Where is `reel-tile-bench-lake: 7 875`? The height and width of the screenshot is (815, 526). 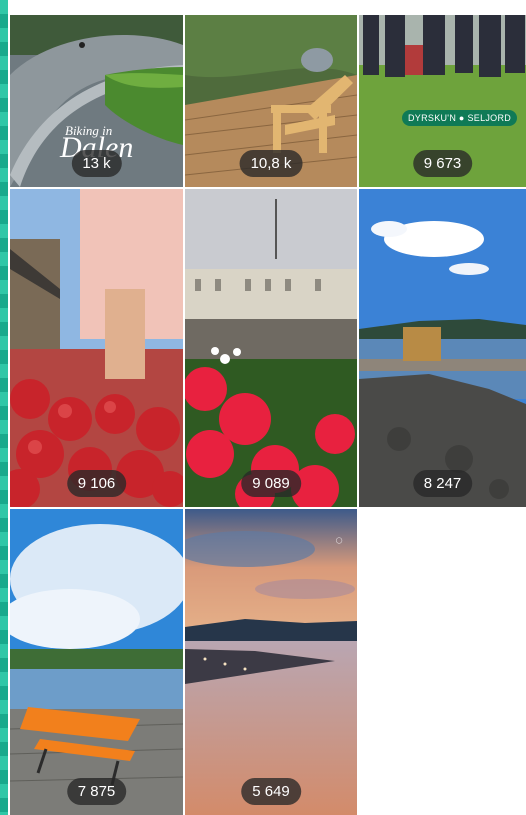 reel-tile-bench-lake: 7 875 is located at coordinates (96, 662).